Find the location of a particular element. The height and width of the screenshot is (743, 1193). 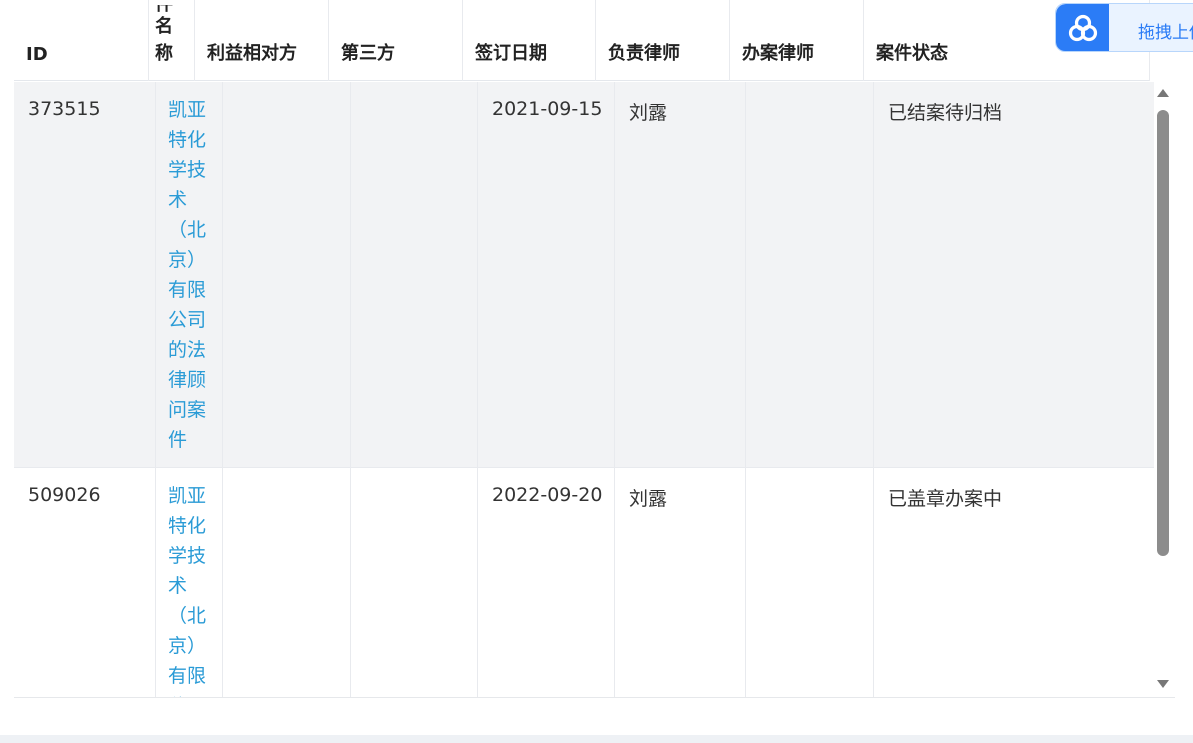

cell-case-status: 已盖章办案中 is located at coordinates (945, 499).